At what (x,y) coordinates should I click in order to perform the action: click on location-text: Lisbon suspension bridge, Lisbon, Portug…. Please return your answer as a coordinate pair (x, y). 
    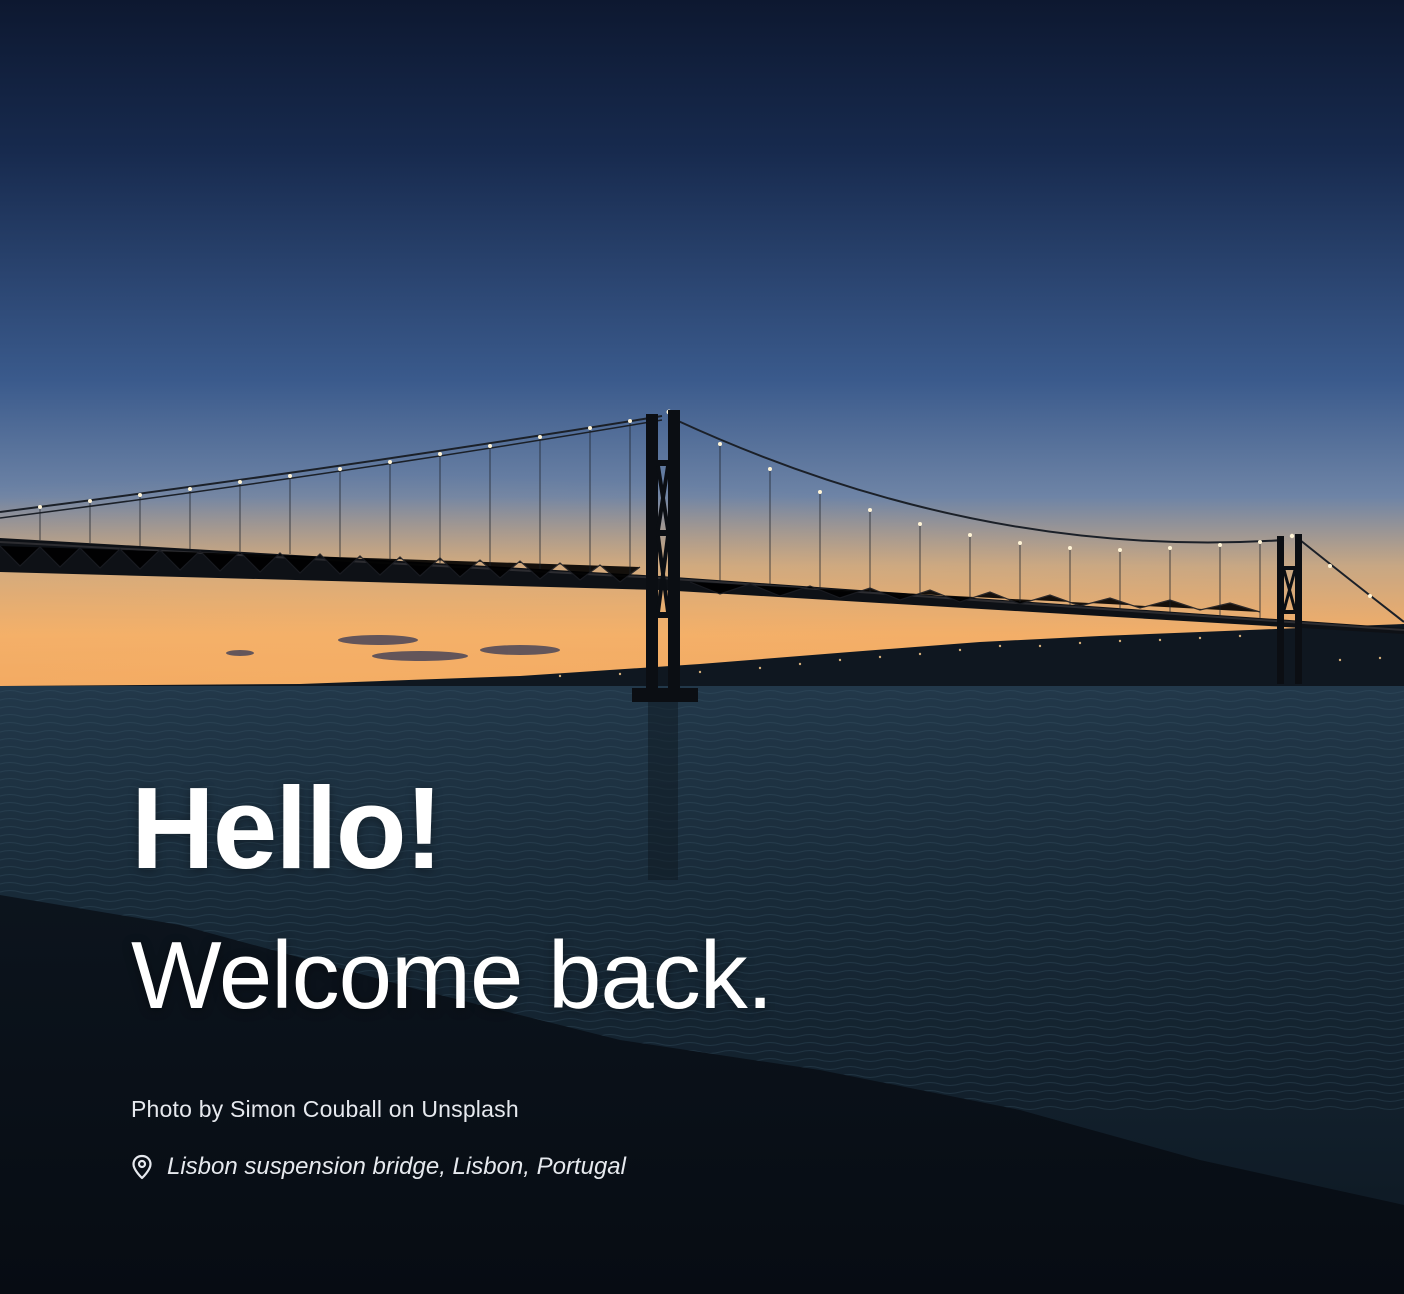
    Looking at the image, I should click on (396, 1166).